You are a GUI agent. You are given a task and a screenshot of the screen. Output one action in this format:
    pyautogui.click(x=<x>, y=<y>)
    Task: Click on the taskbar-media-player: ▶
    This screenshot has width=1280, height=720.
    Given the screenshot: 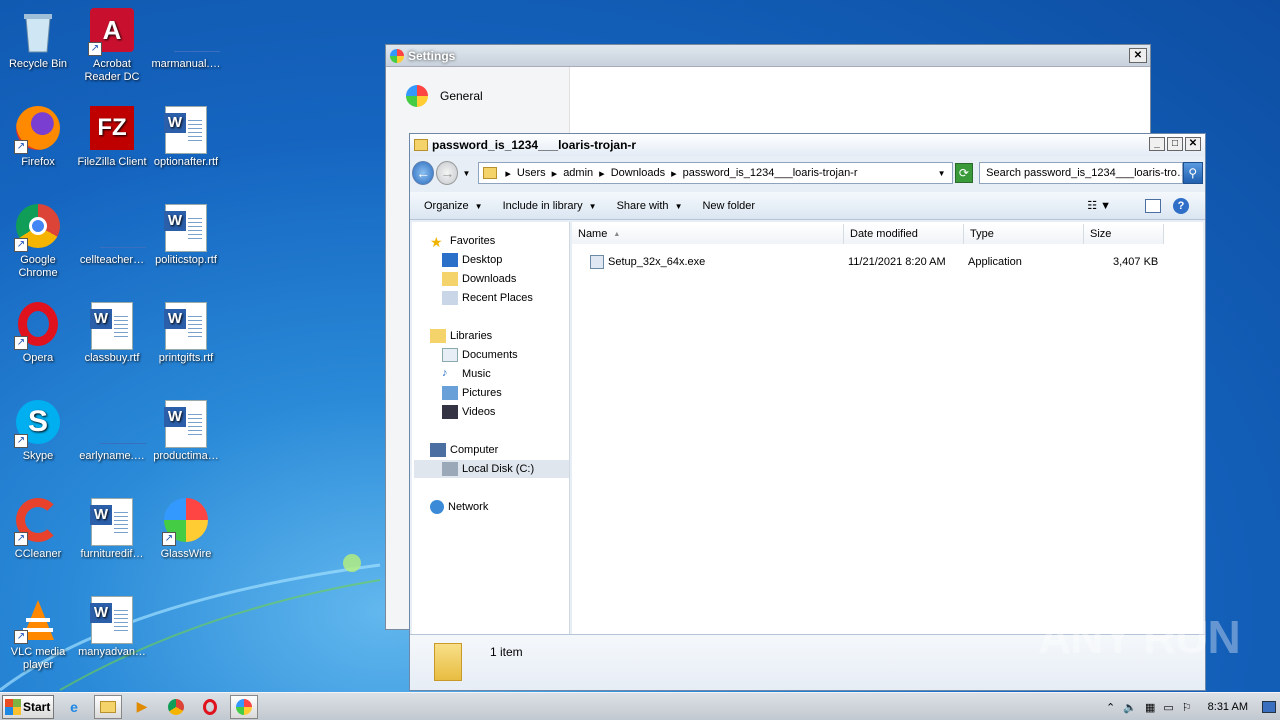 What is the action you would take?
    pyautogui.click(x=142, y=707)
    